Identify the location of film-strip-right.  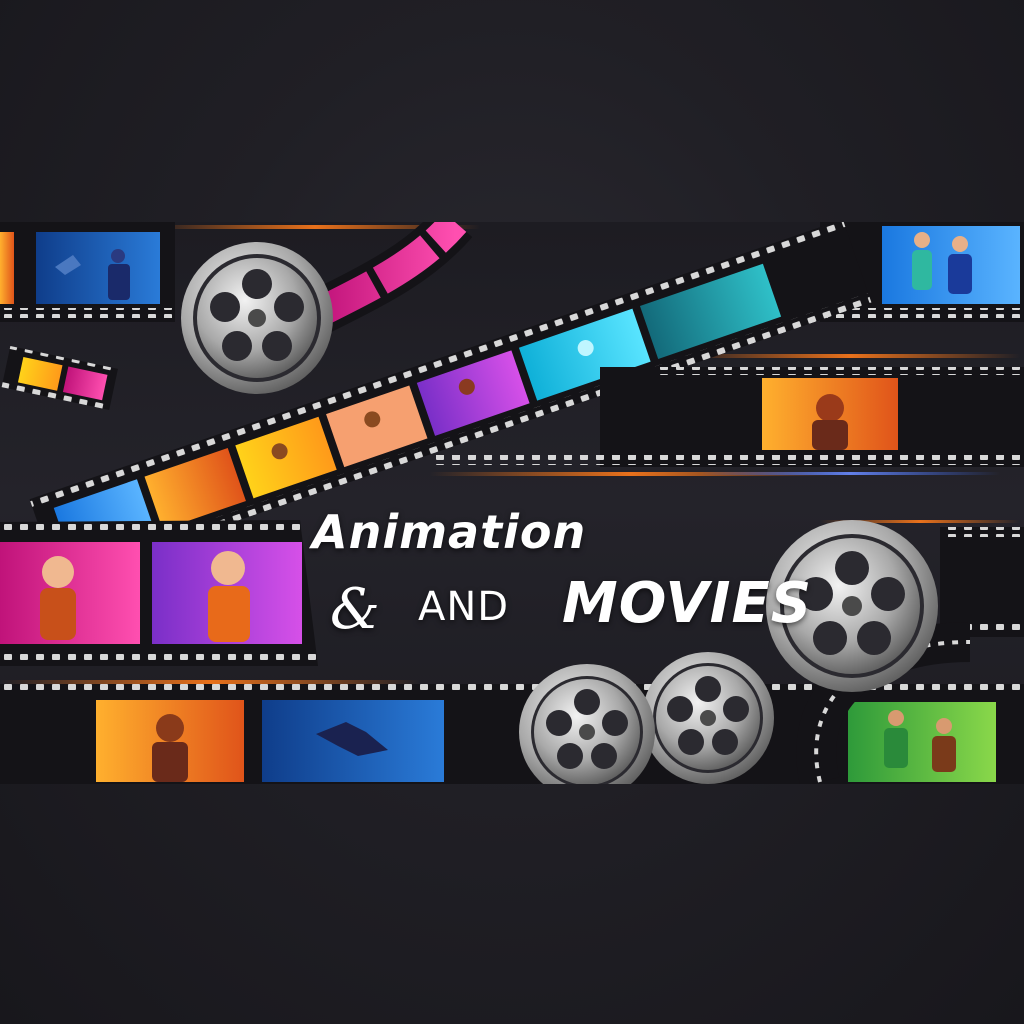
(982, 582).